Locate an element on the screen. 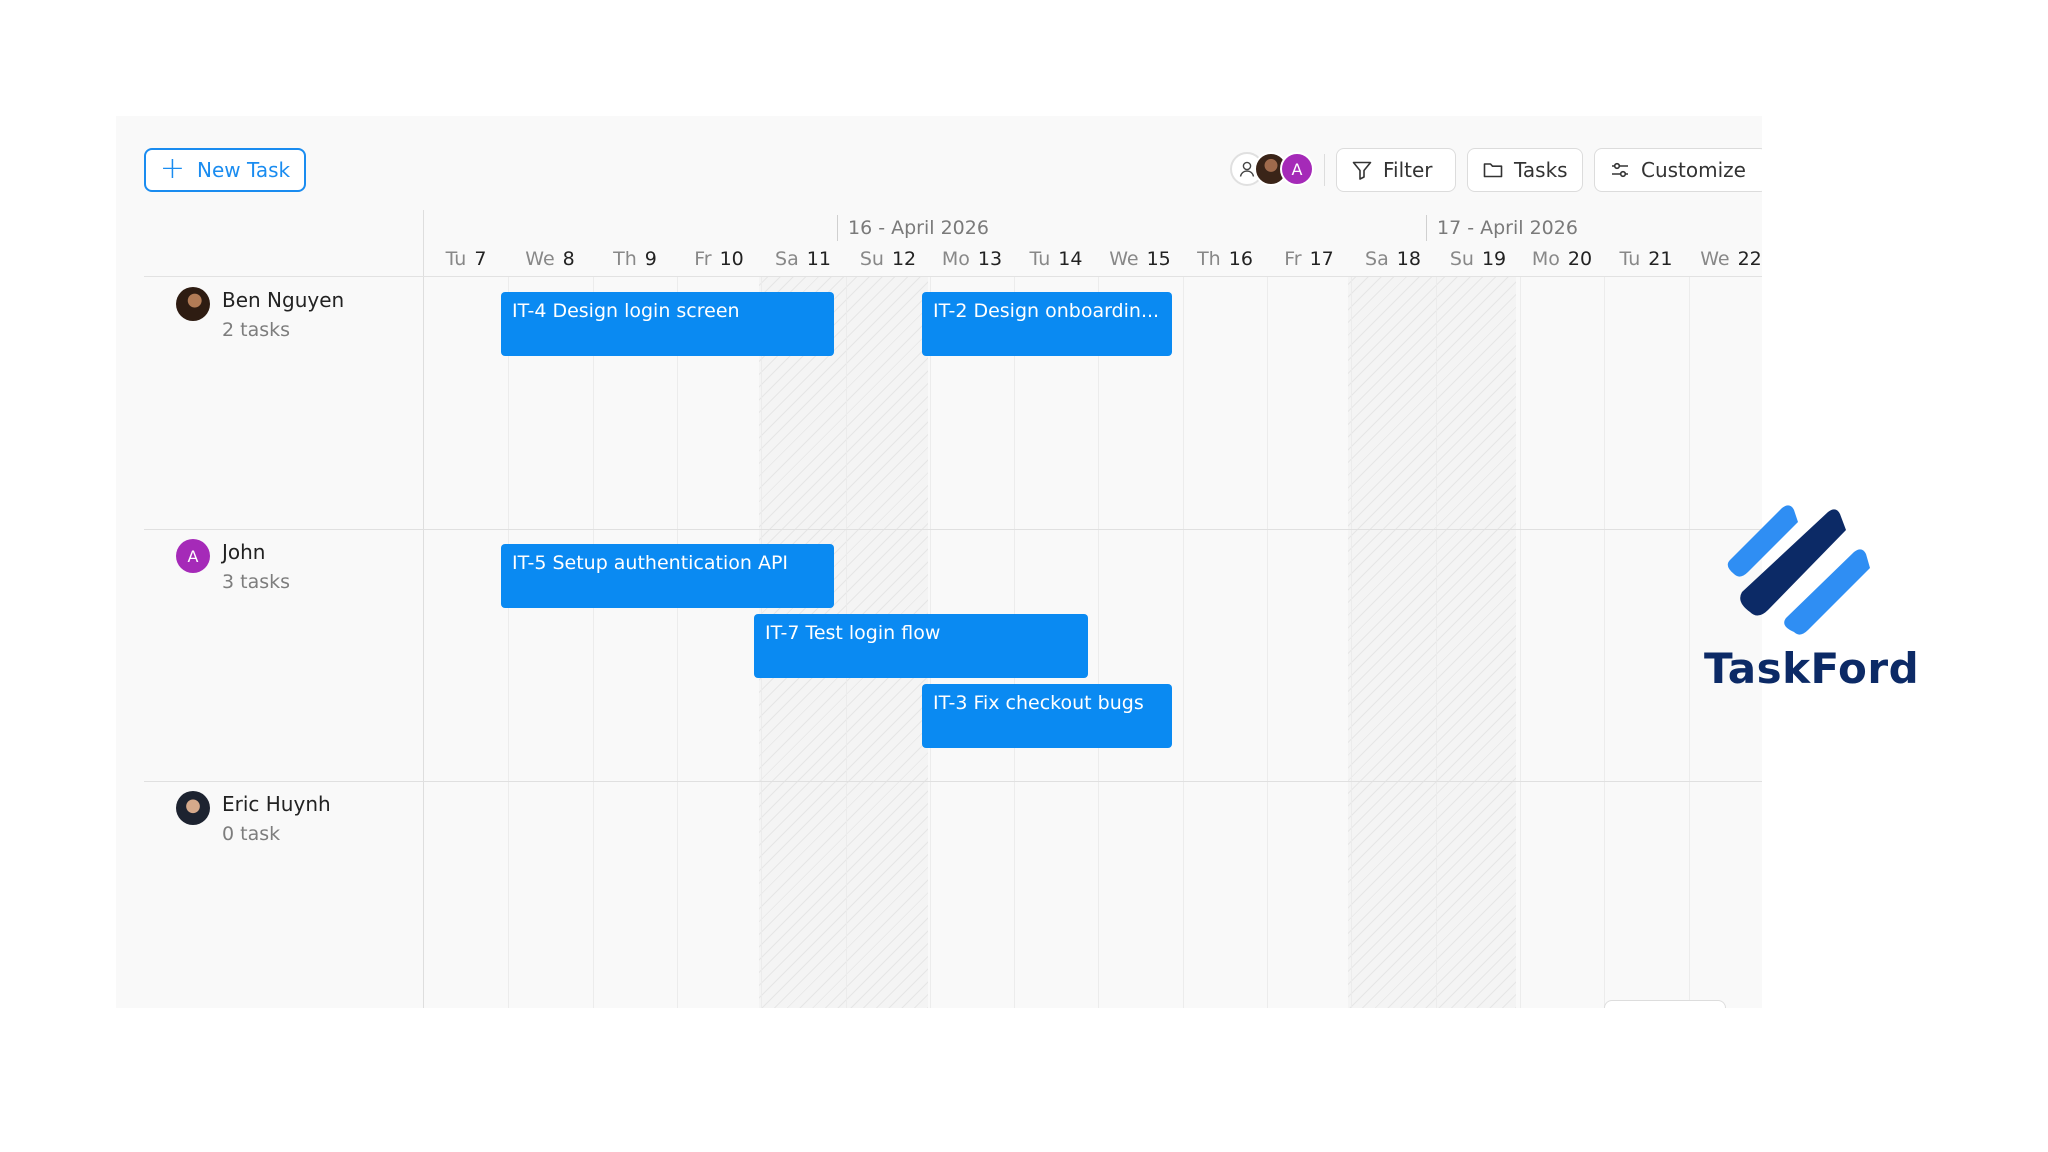 The width and height of the screenshot is (2048, 1152). day-number: 11 is located at coordinates (818, 259).